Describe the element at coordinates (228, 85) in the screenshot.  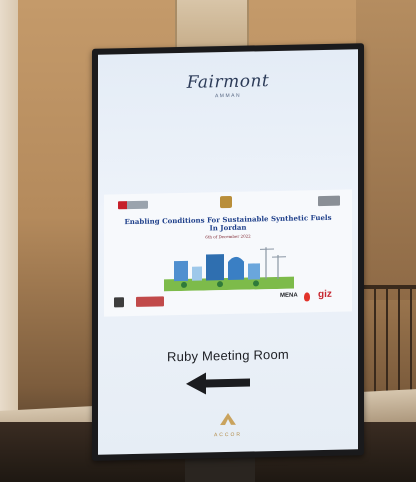
I see `hotel-logo: Fairmont AMMAN` at that location.